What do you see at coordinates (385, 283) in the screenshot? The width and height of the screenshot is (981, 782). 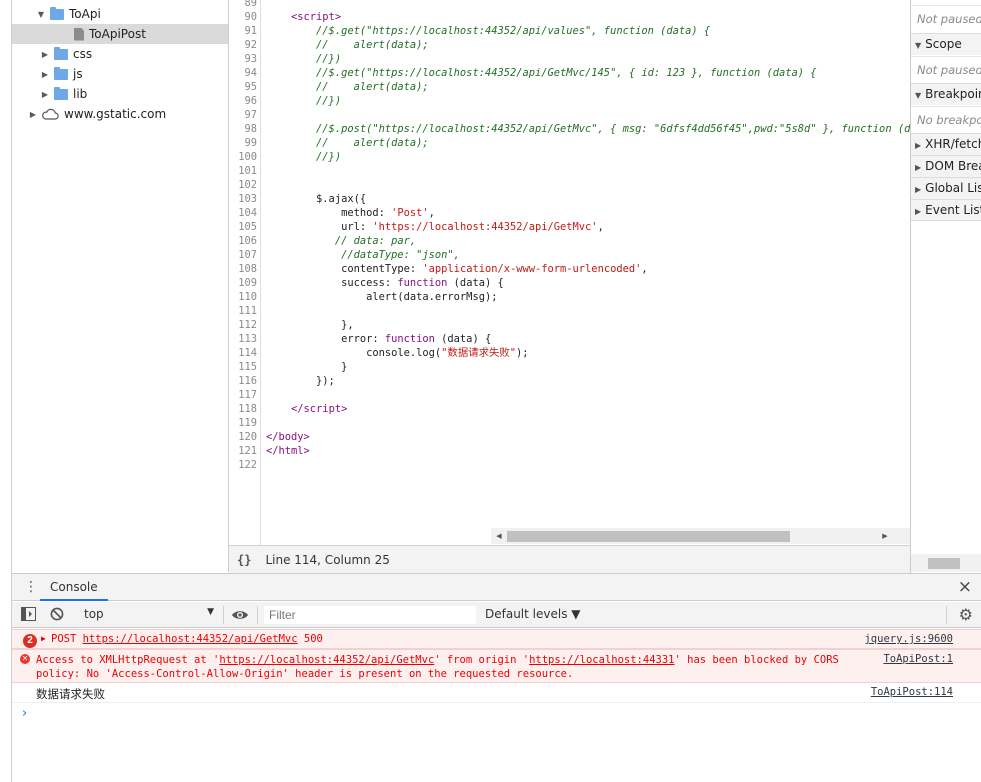 I see `code-text: success: function (data) {` at bounding box center [385, 283].